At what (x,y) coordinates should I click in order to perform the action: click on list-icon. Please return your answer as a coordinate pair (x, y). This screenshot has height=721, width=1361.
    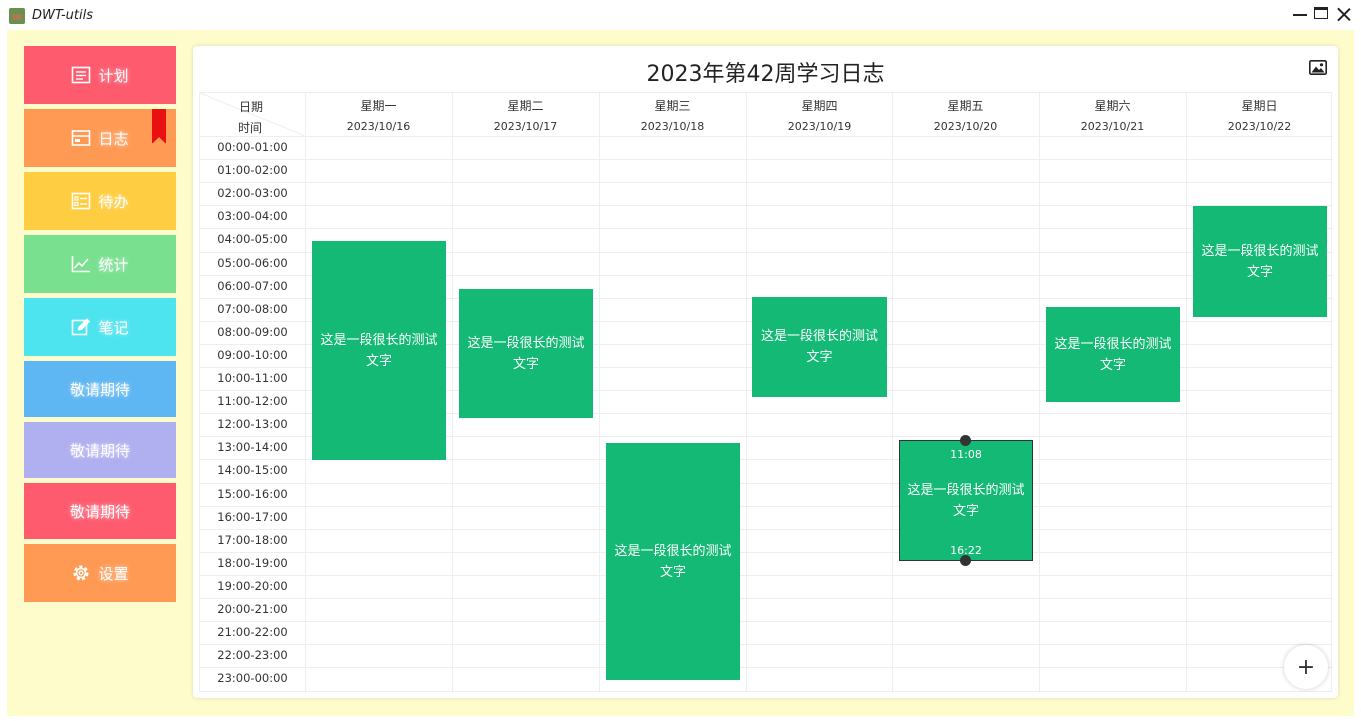
    Looking at the image, I should click on (81, 75).